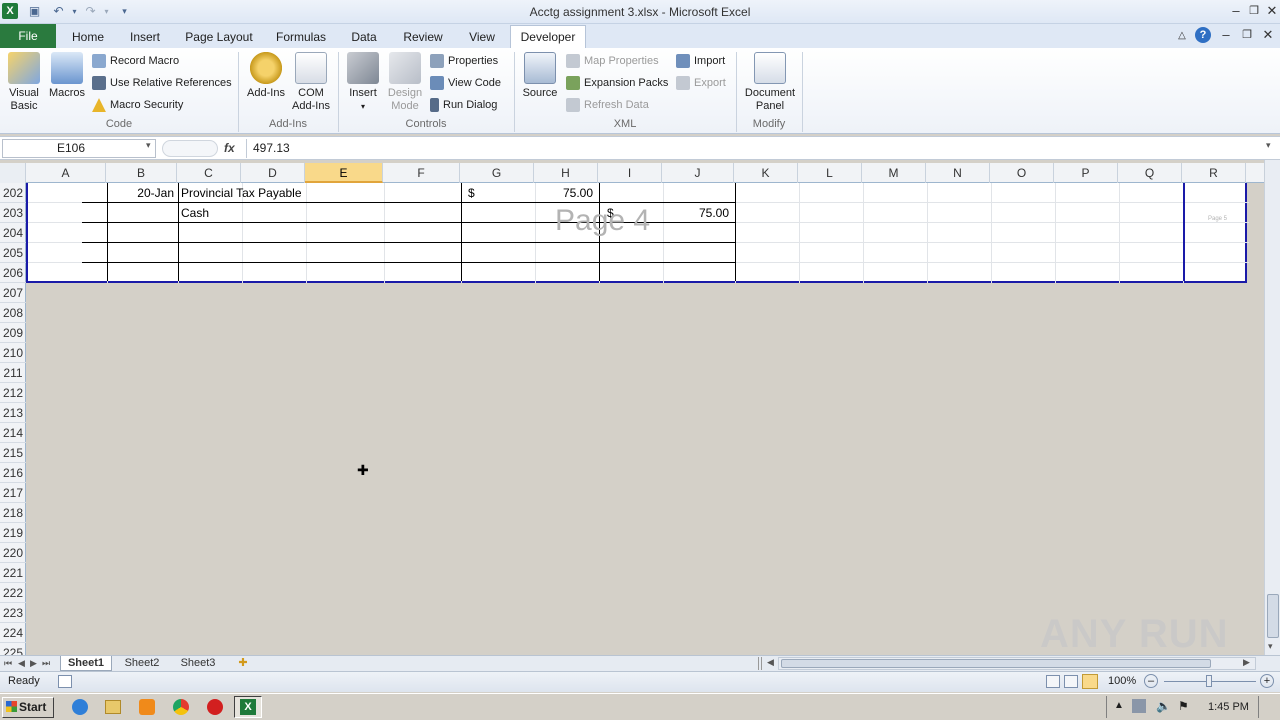 Image resolution: width=1280 pixels, height=720 pixels. I want to click on minimize-icon: –, so click(1236, 11).